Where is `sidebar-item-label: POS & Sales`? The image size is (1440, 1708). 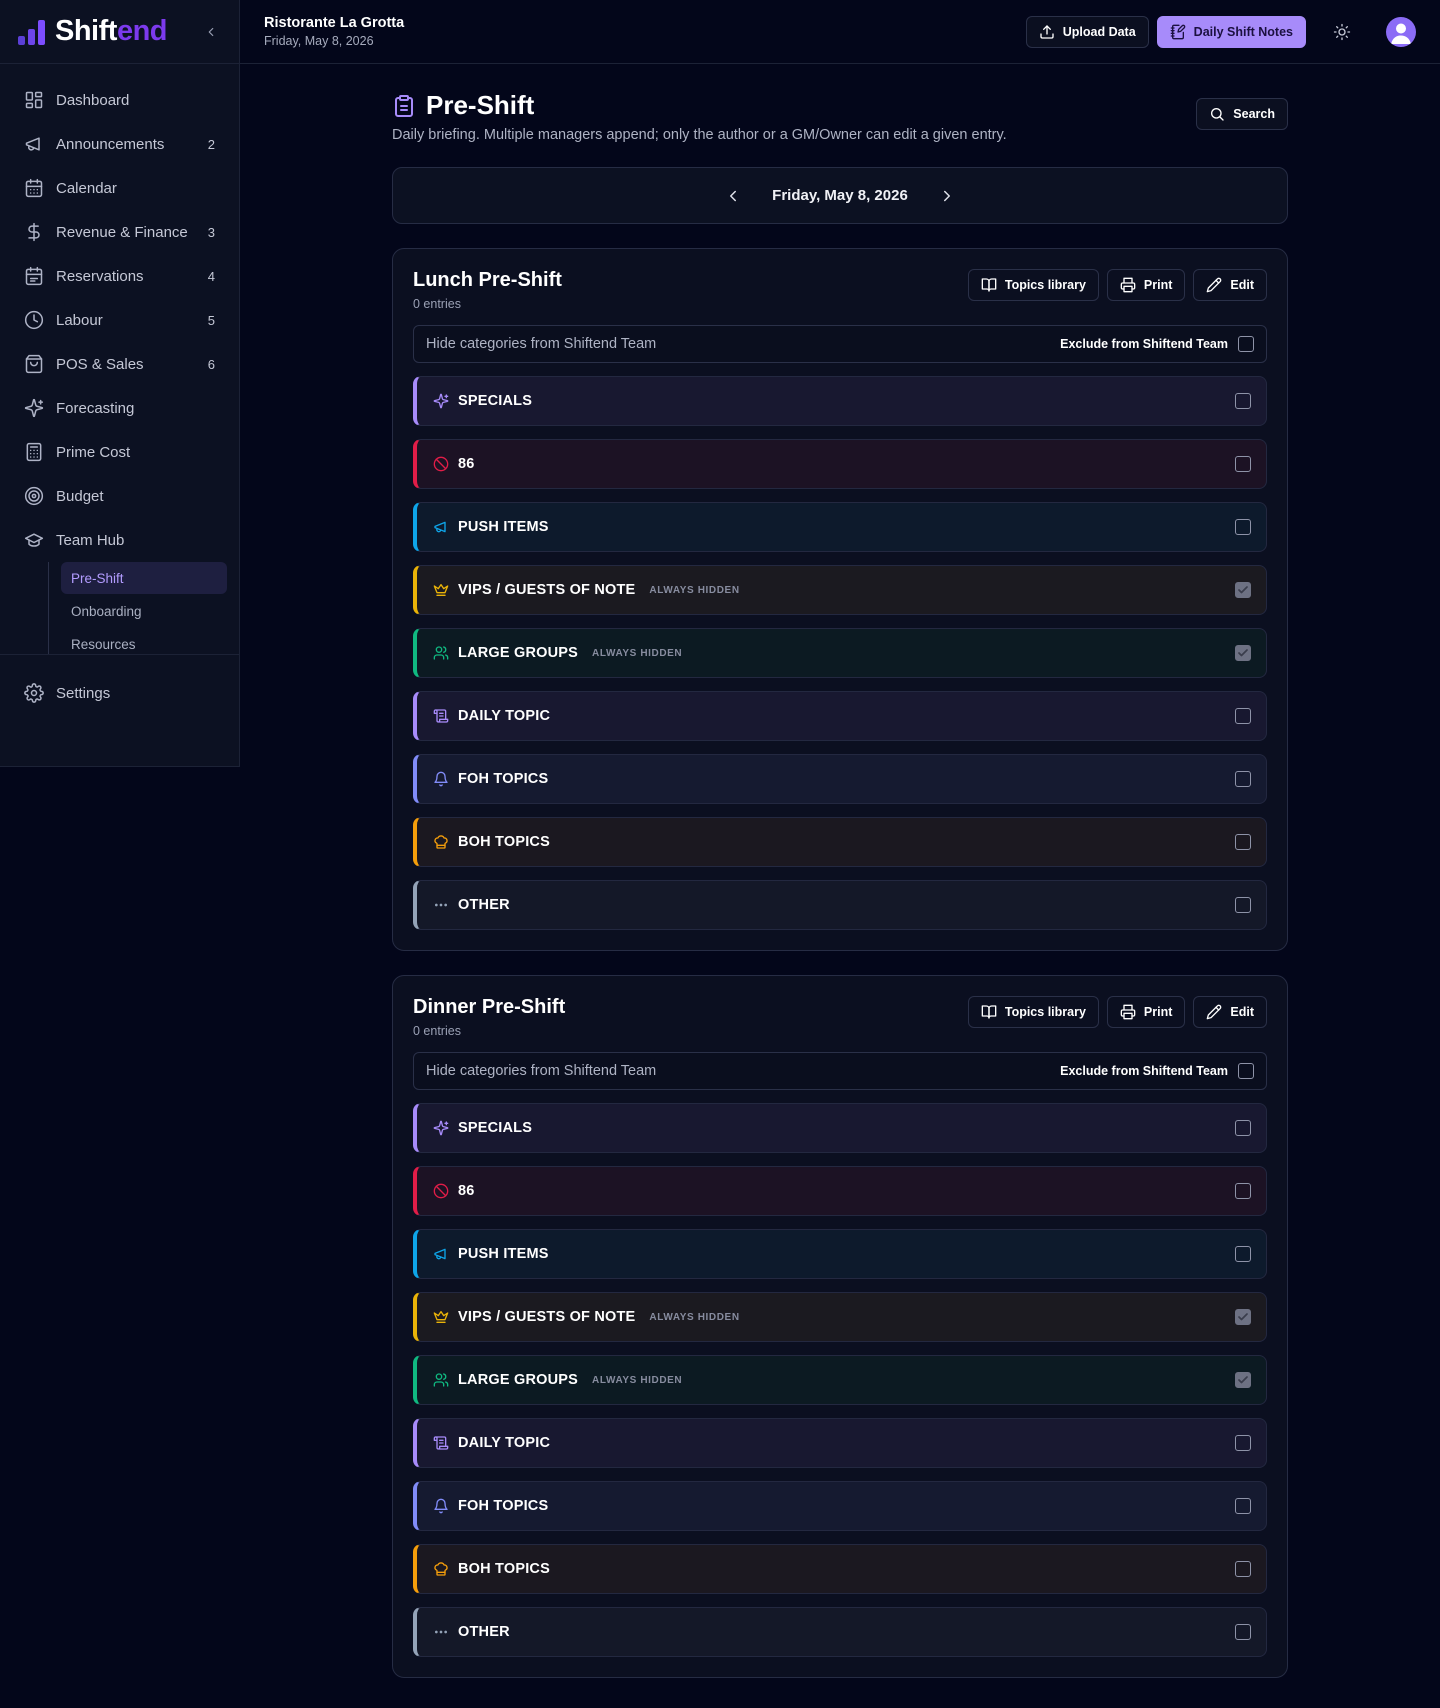
sidebar-item-label: POS & Sales is located at coordinates (100, 364).